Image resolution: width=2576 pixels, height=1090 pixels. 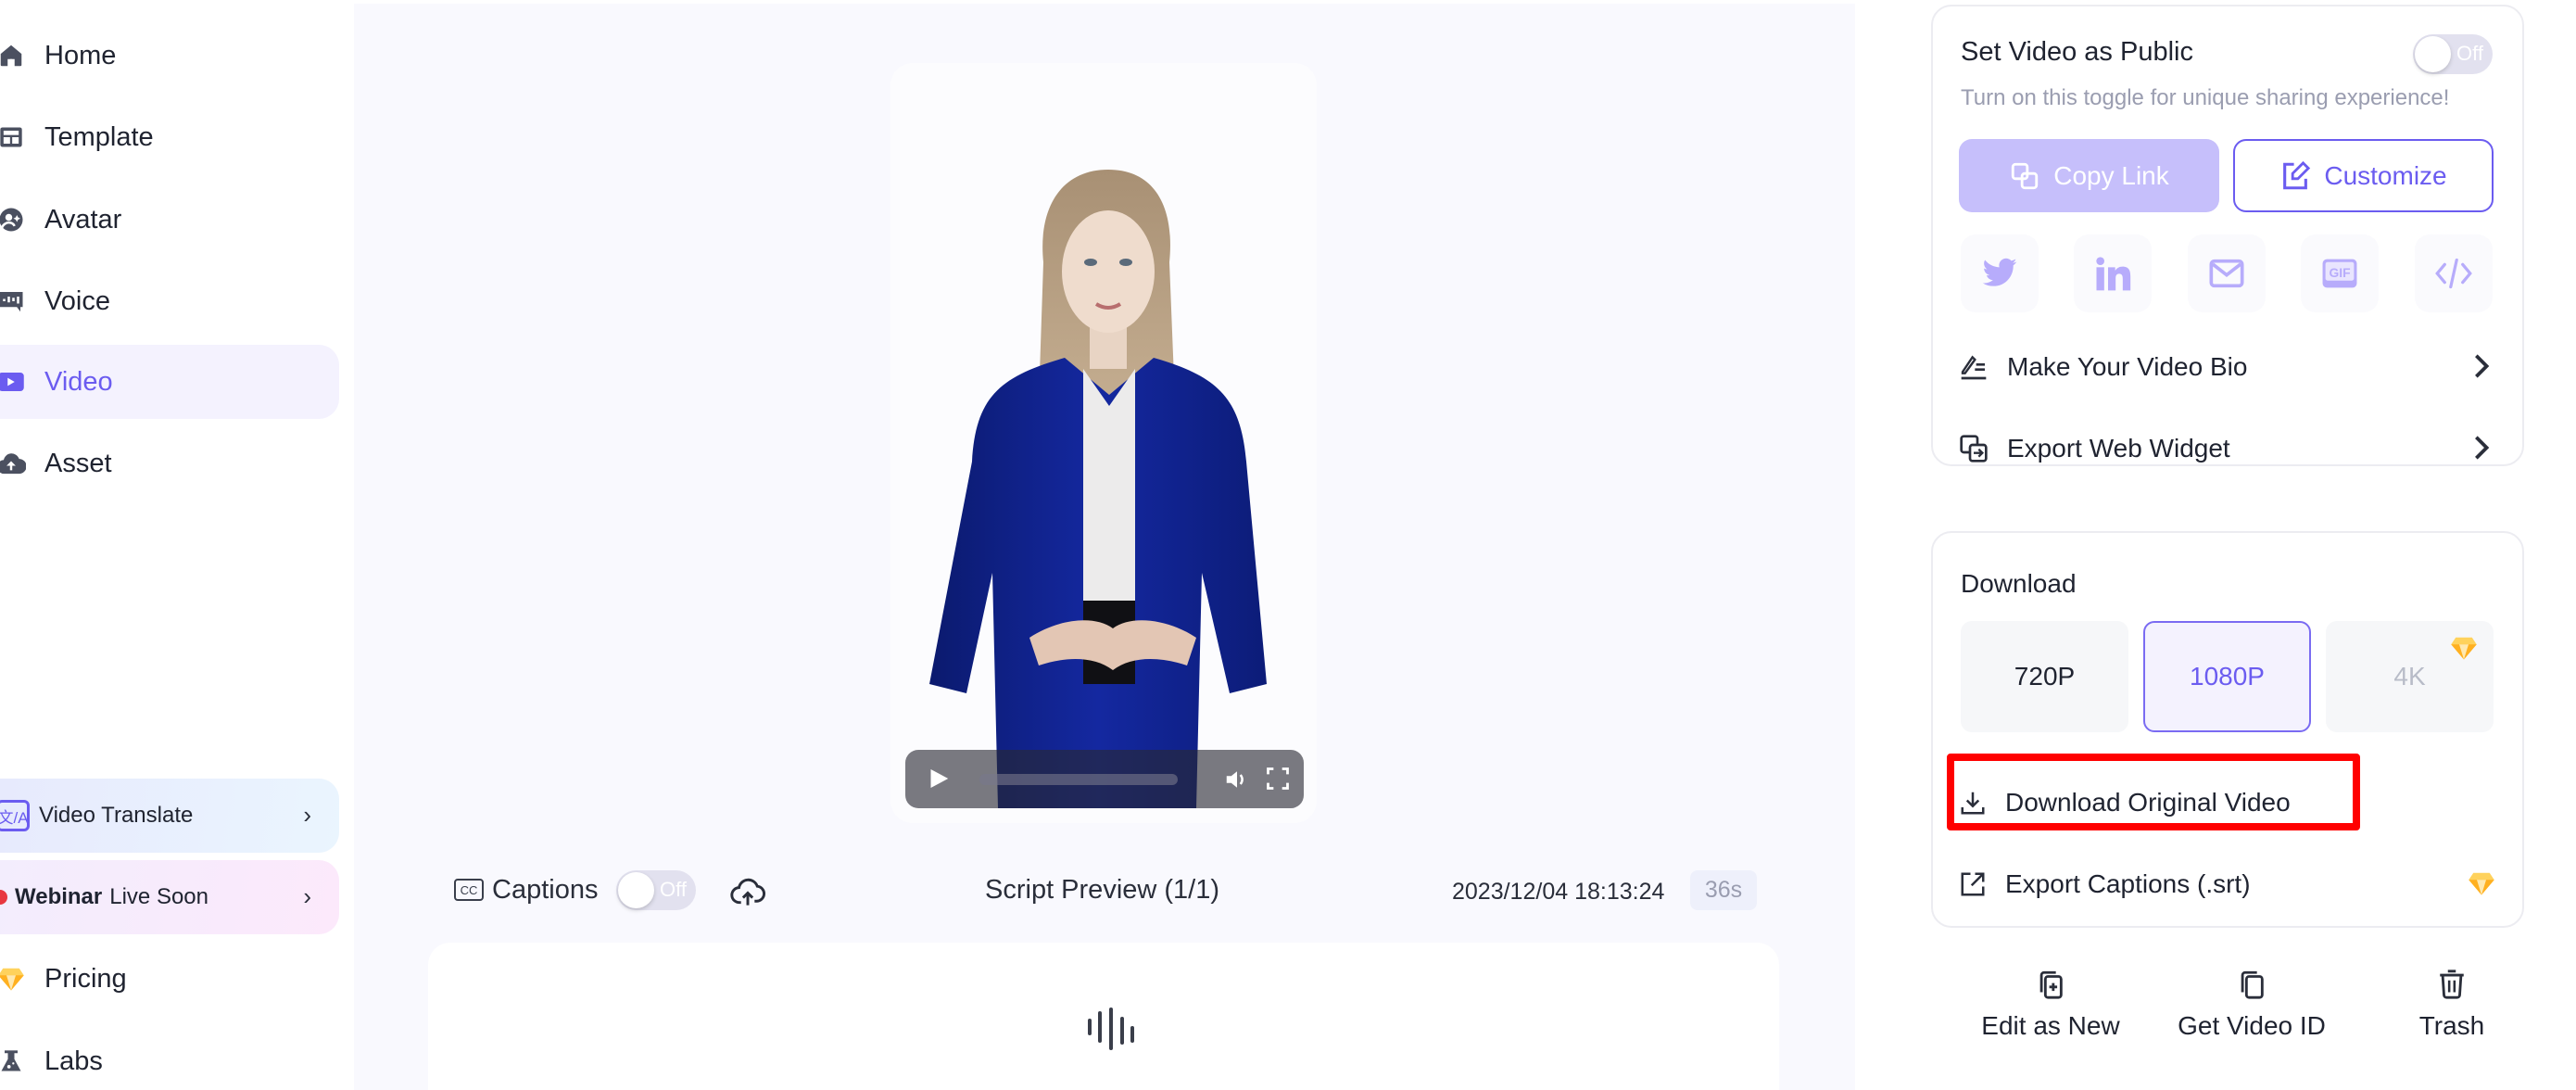 I want to click on mail-icon, so click(x=2226, y=273).